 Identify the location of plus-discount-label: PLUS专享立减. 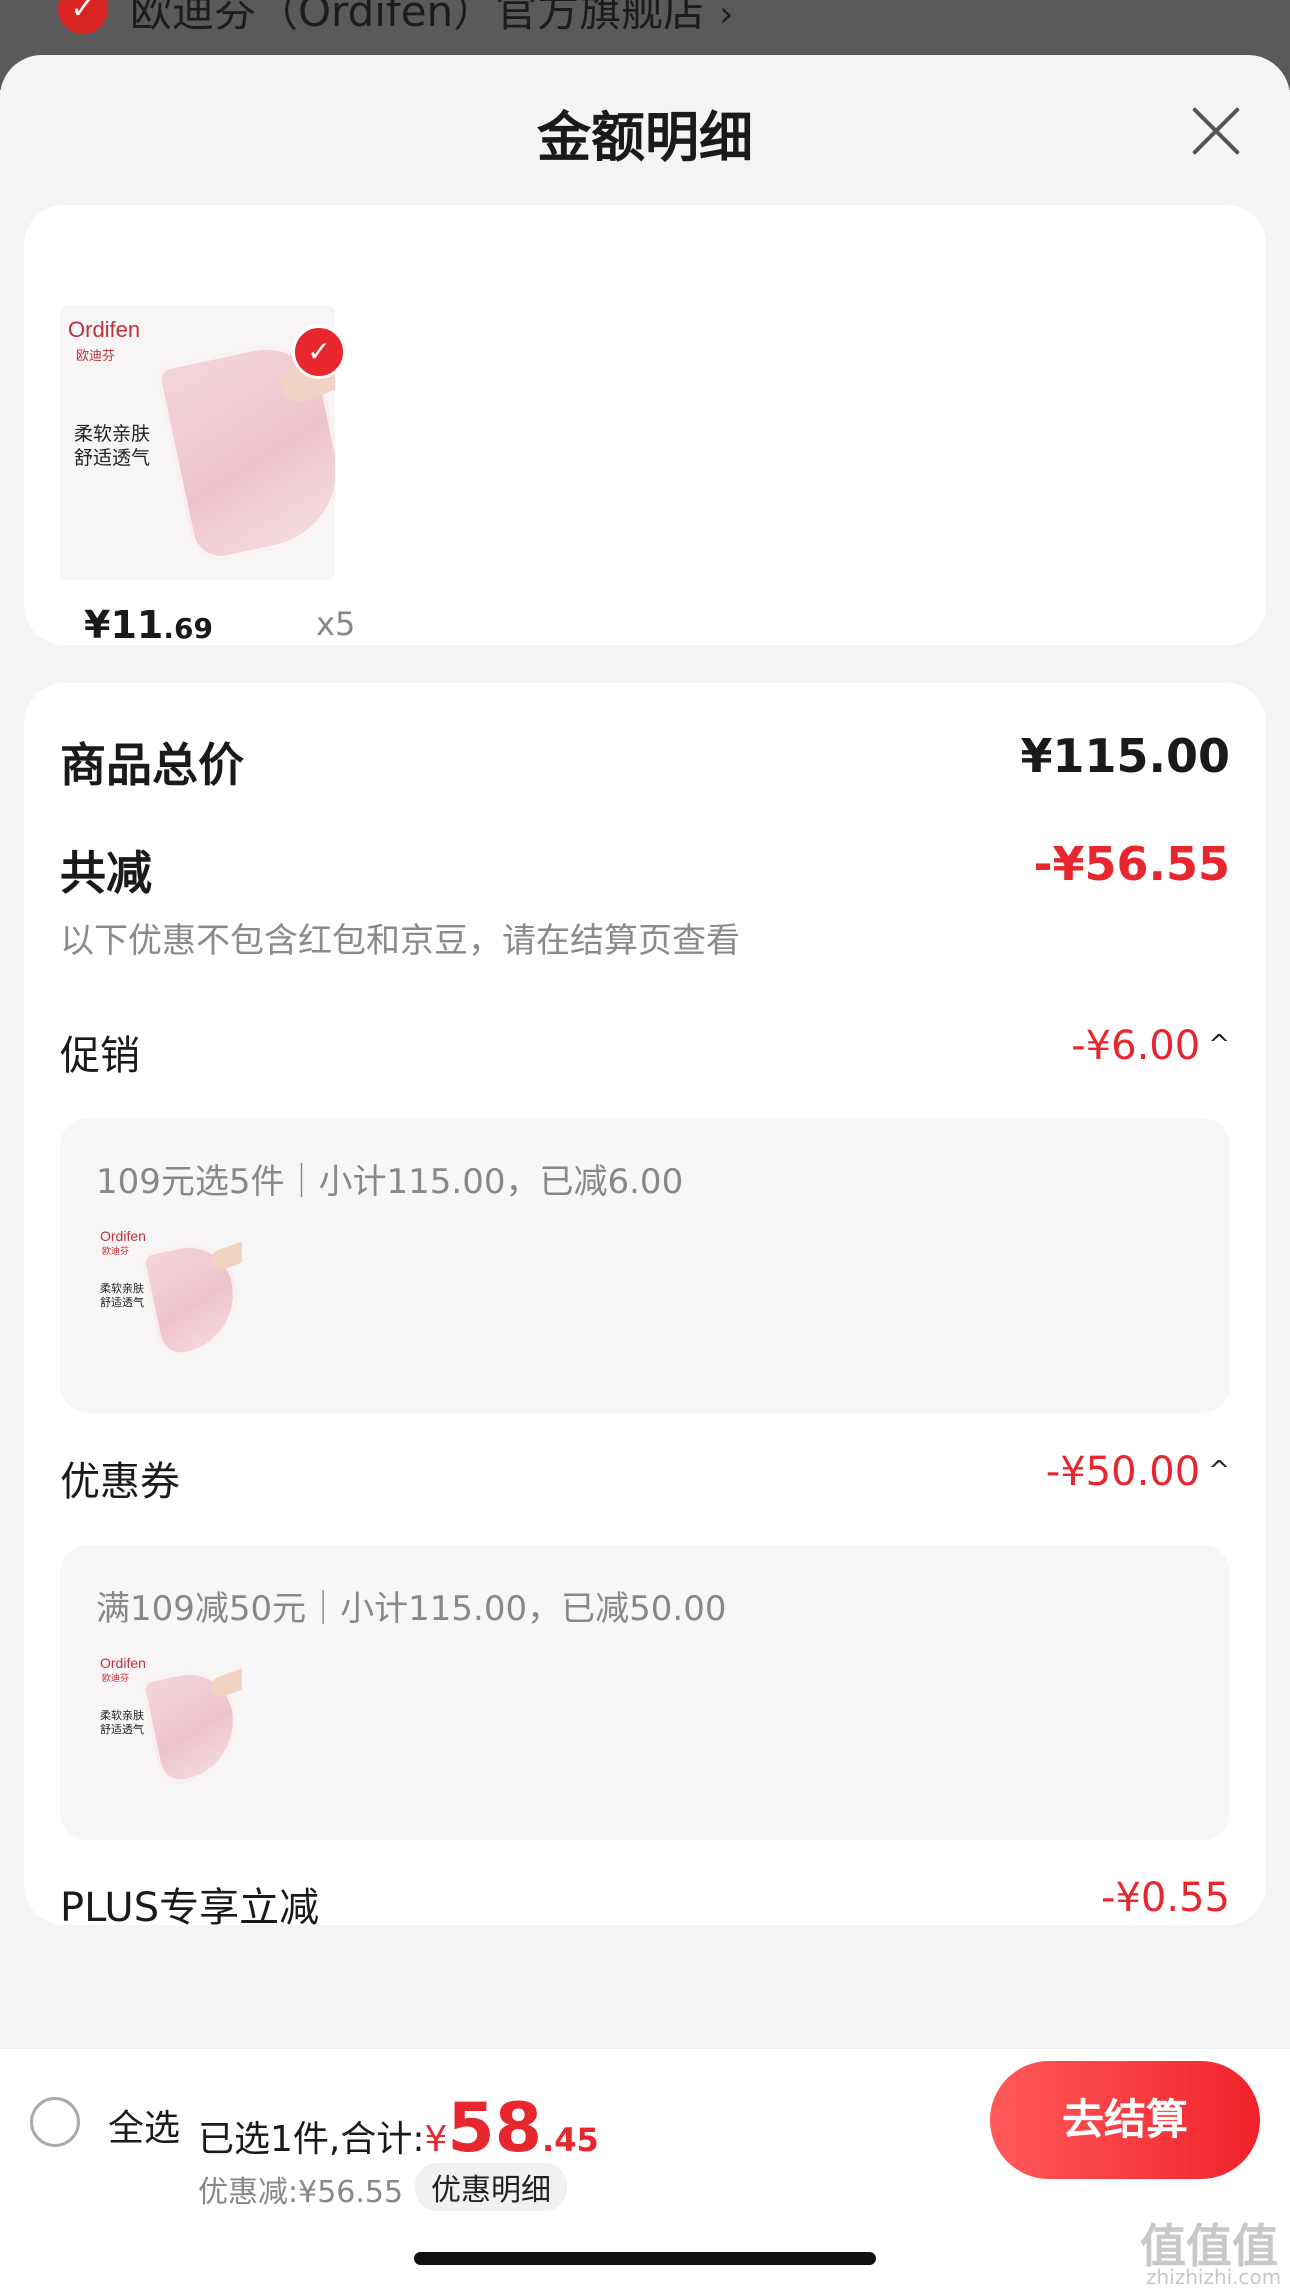
(190, 1908).